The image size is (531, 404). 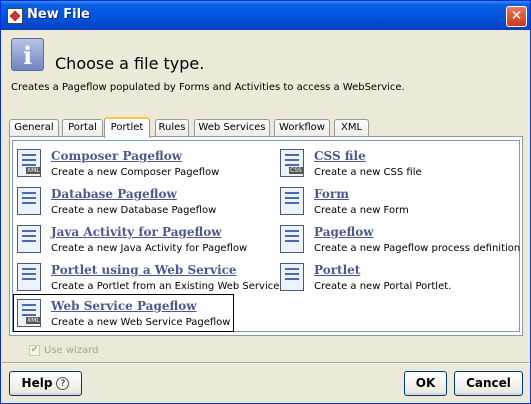 What do you see at coordinates (29, 201) in the screenshot?
I see `database-pageflow-icon` at bounding box center [29, 201].